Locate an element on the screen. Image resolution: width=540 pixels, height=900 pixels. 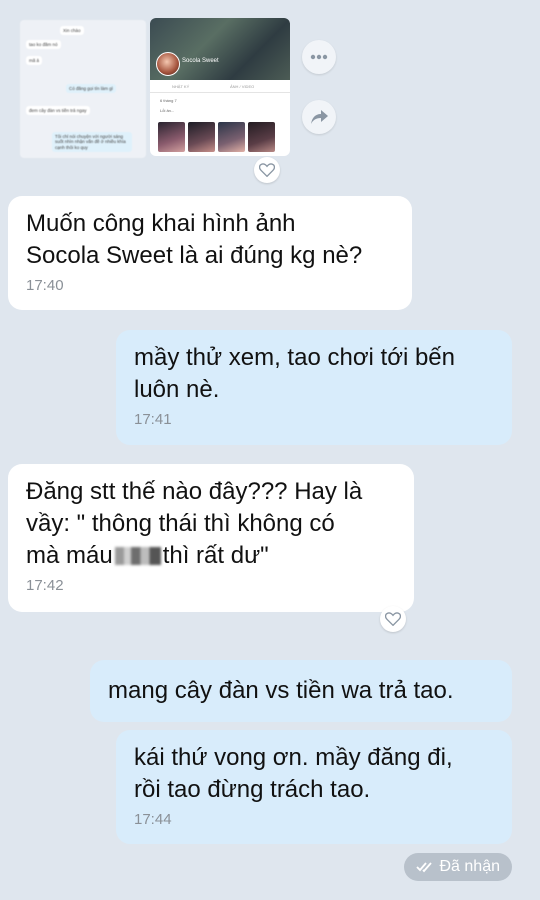
share-button is located at coordinates (319, 117).